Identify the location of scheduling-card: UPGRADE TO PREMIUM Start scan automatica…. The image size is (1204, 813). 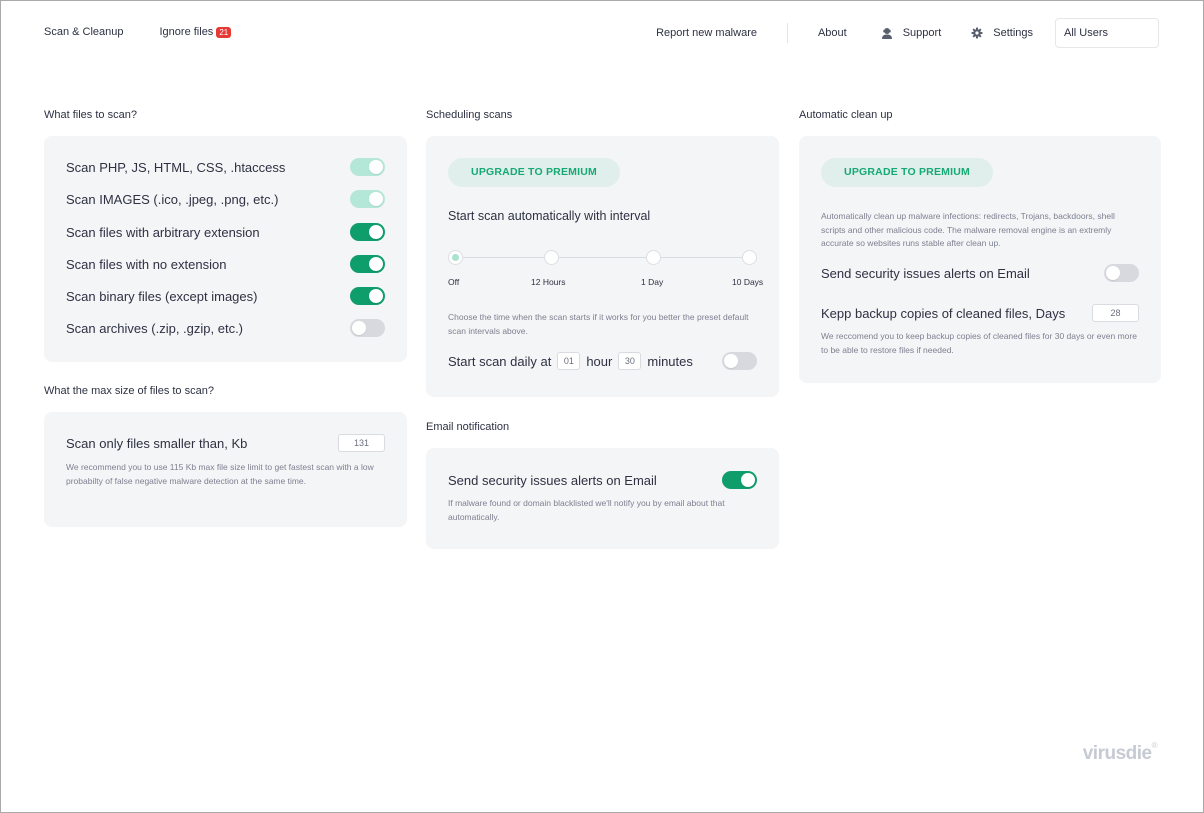
(602, 266).